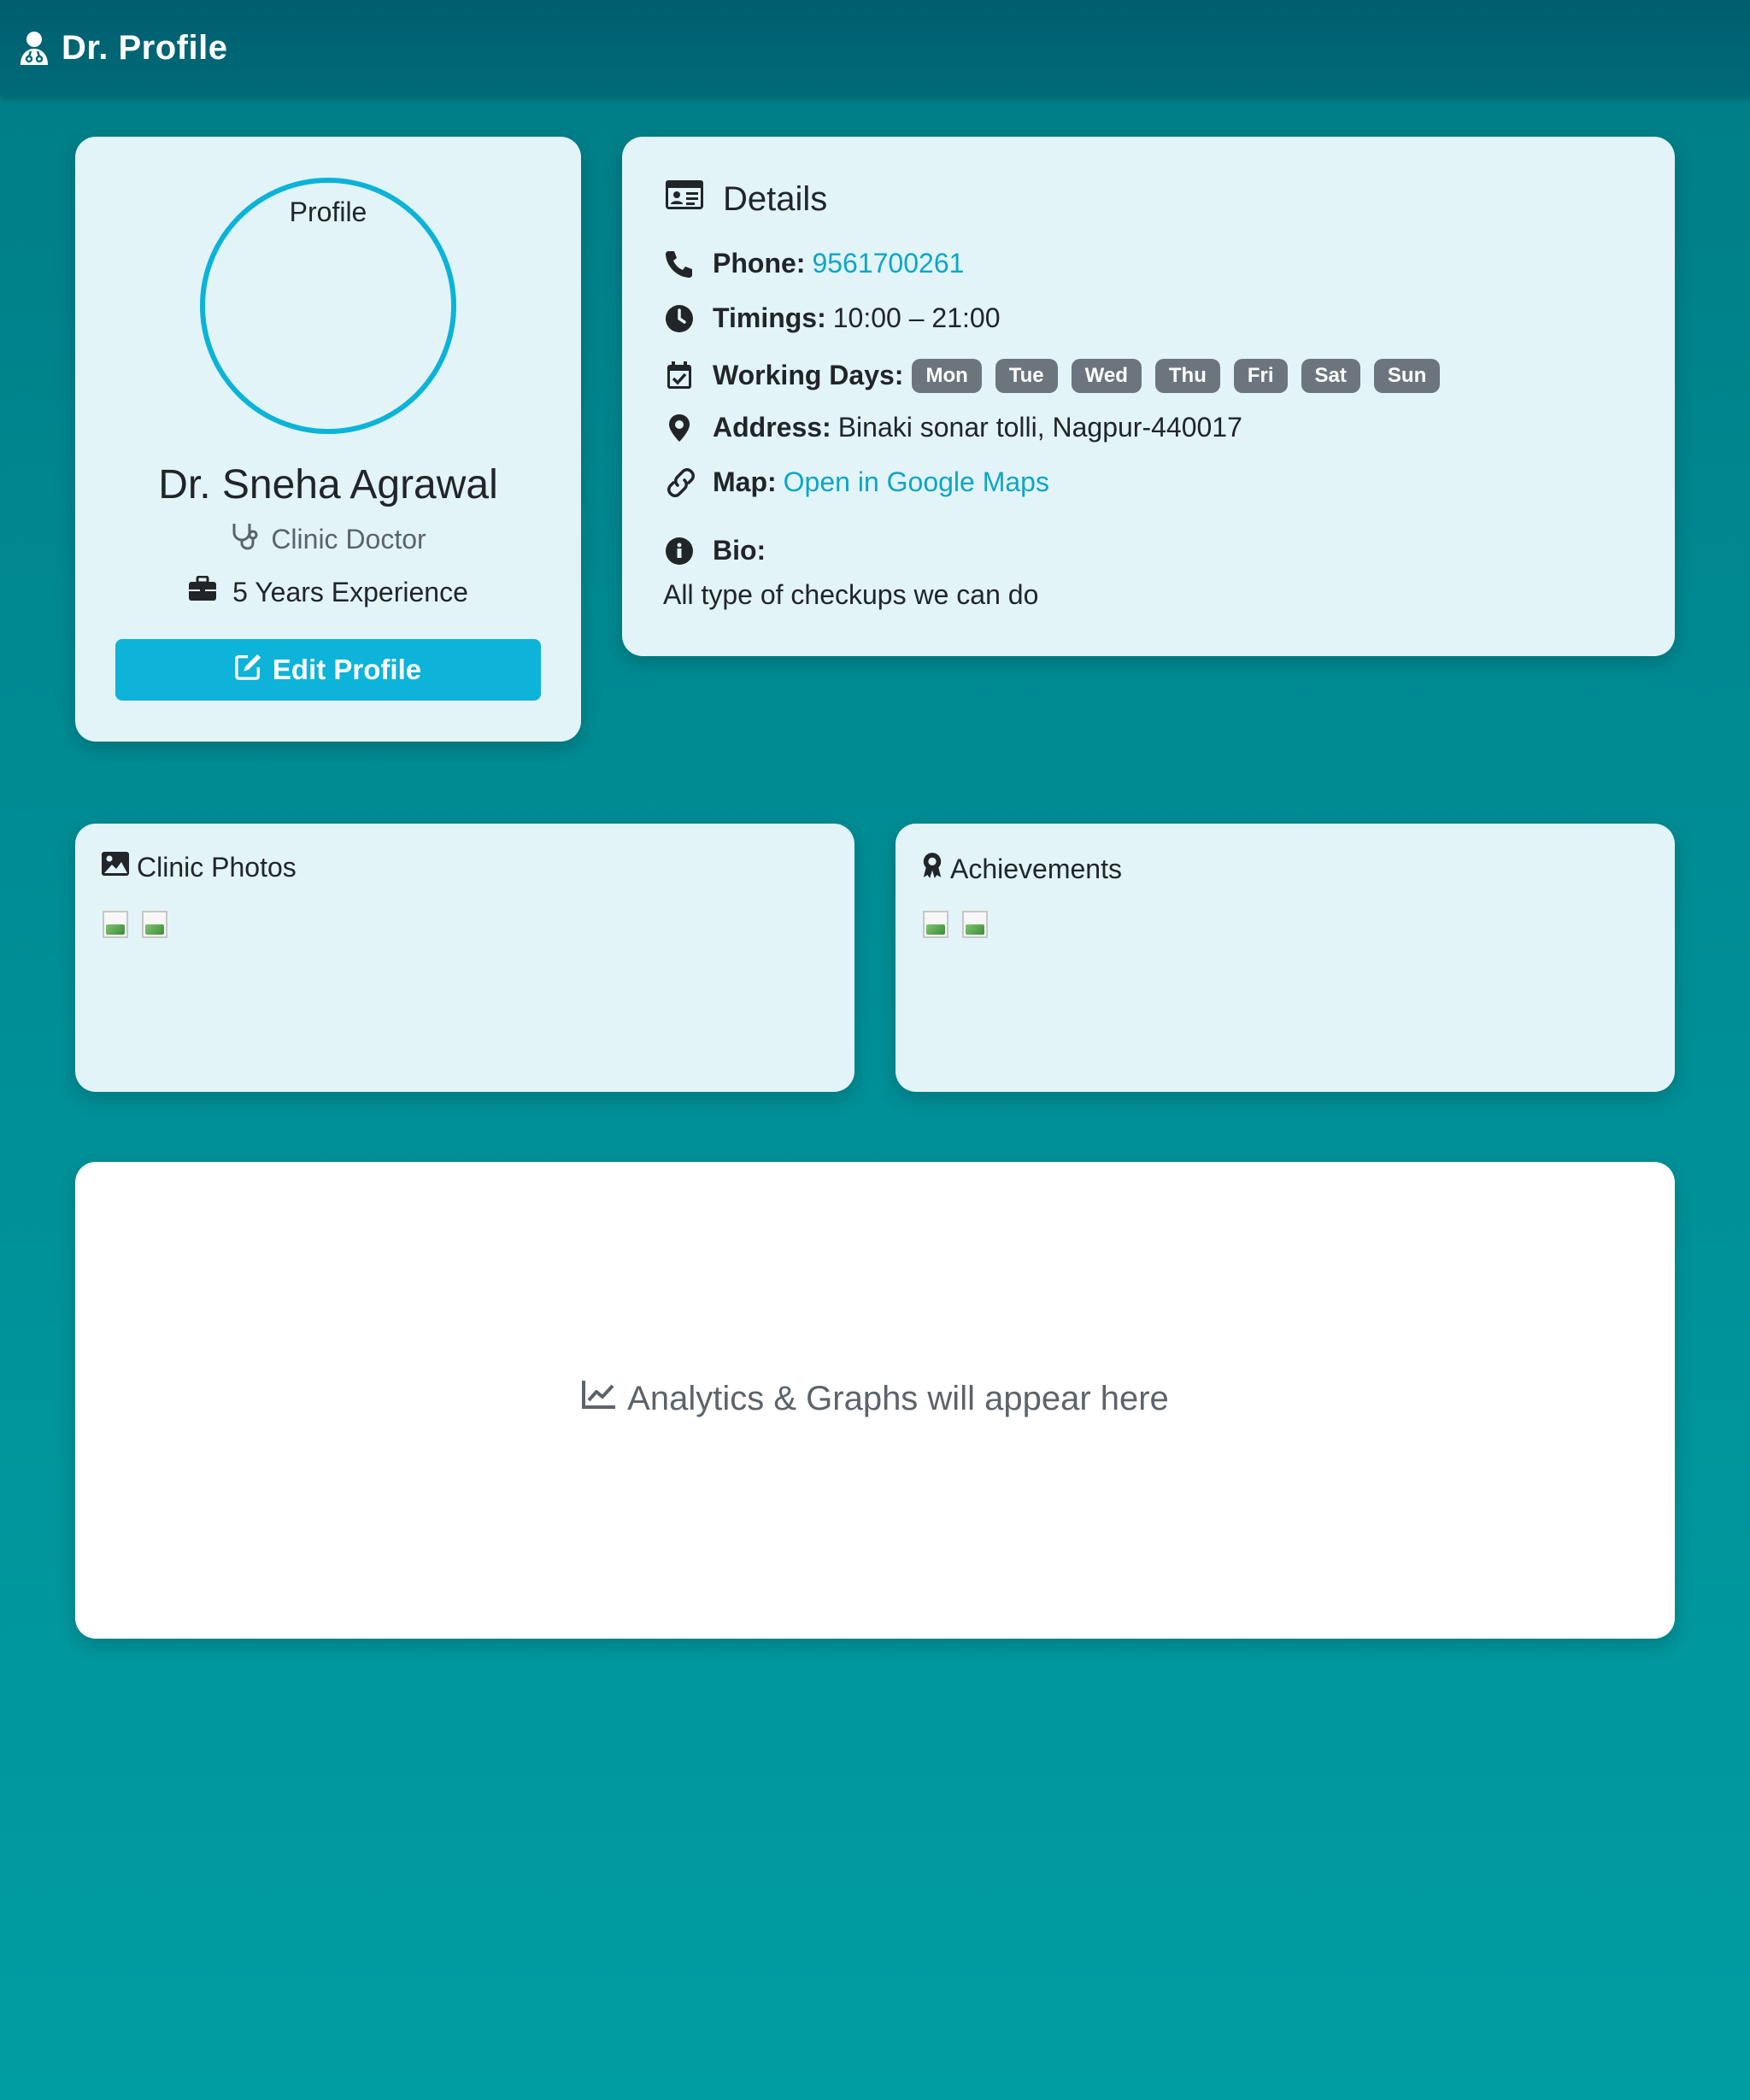 Image resolution: width=1750 pixels, height=2100 pixels. I want to click on phone-row: Phone: 9561700261, so click(815, 263).